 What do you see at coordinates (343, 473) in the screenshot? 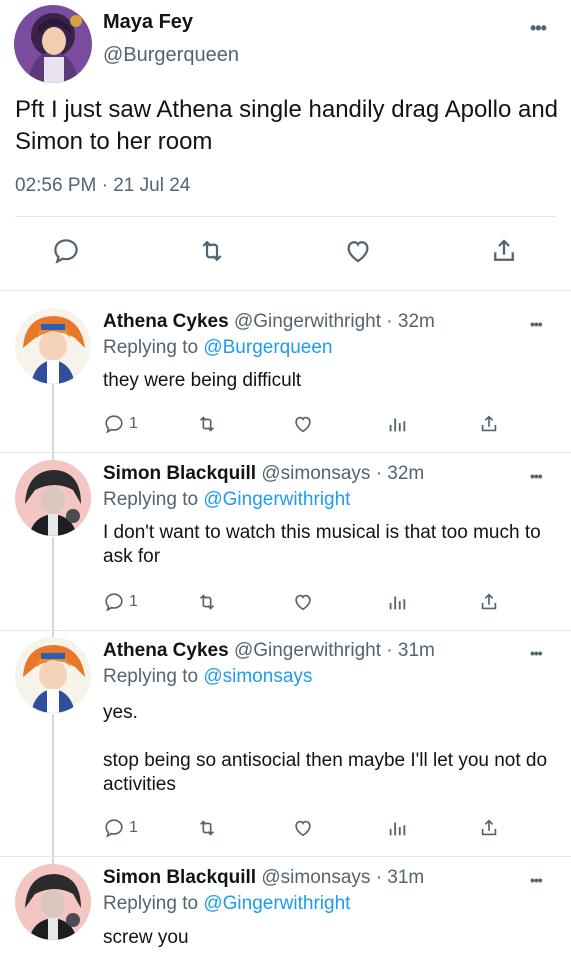
I see `reply-meta: @simonsays · 32m` at bounding box center [343, 473].